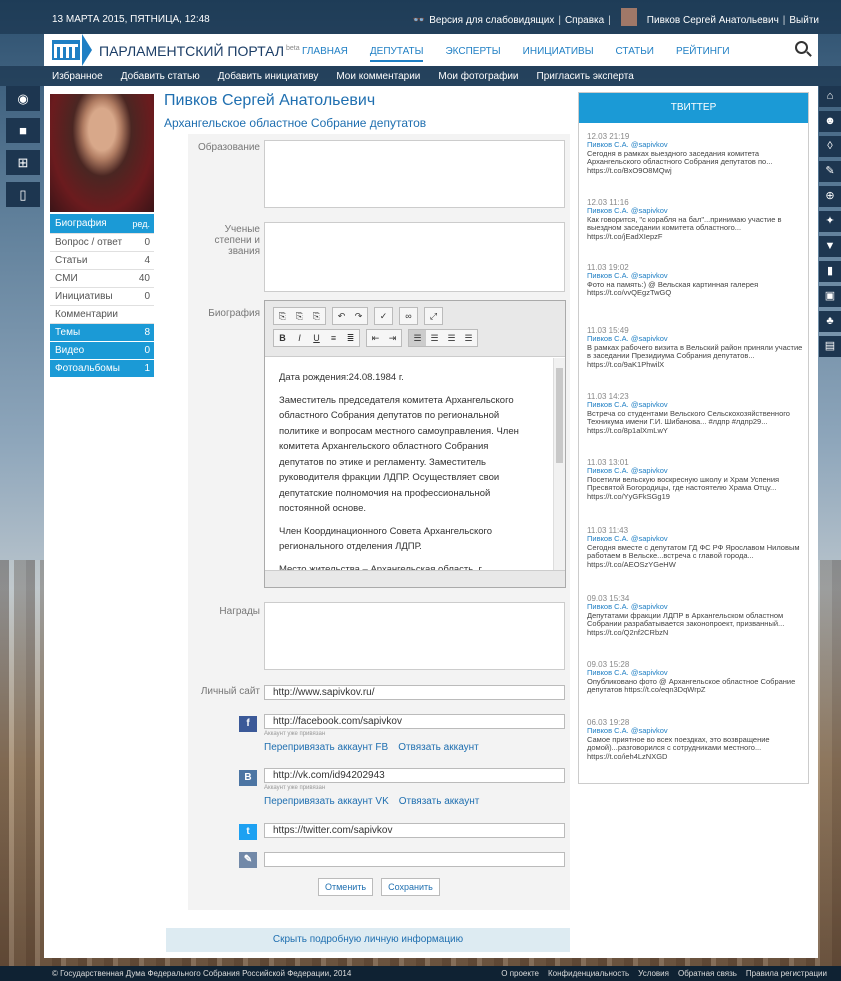  What do you see at coordinates (635, 54) in the screenshot?
I see `nav-articles: СТАТЬИ` at bounding box center [635, 54].